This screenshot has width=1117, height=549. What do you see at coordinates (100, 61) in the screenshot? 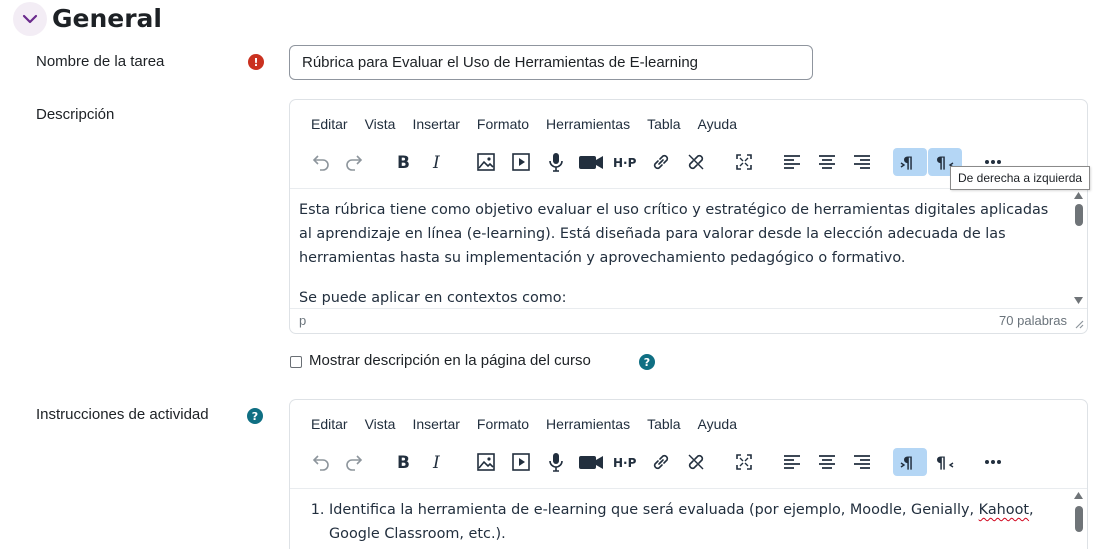
I see `task-name-label: Nombre de la tarea` at bounding box center [100, 61].